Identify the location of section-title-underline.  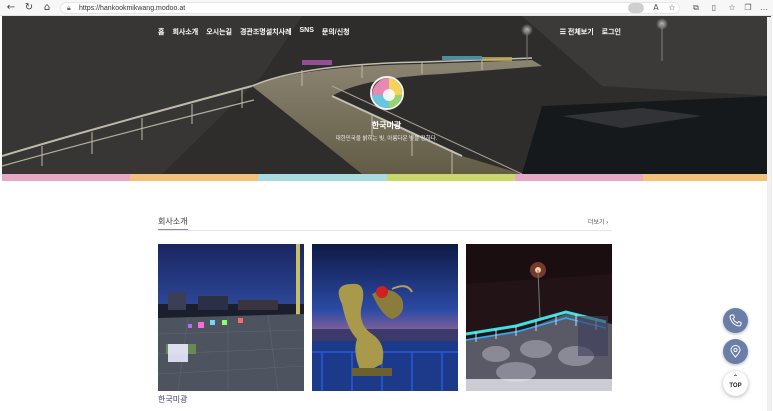
(173, 229).